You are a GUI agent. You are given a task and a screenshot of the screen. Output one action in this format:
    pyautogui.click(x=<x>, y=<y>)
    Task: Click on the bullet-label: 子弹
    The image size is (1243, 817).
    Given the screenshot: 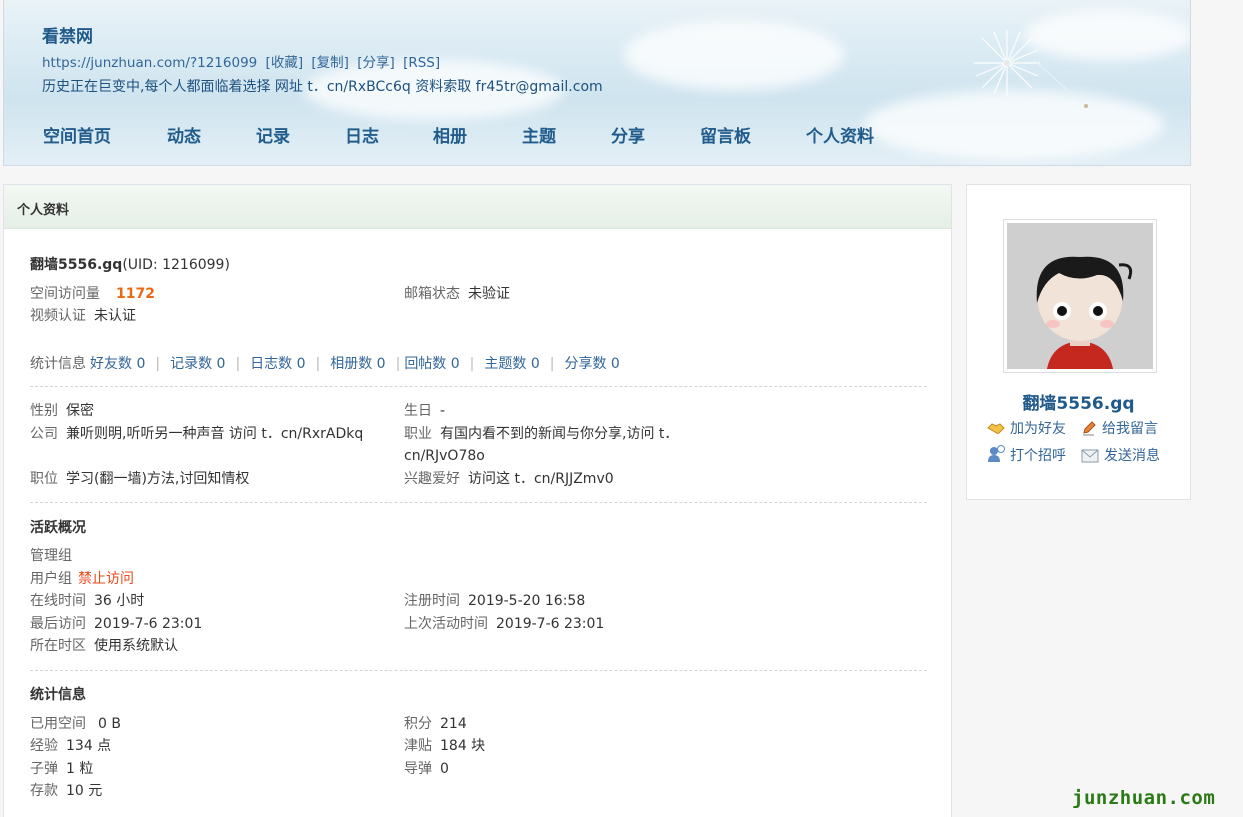 What is the action you would take?
    pyautogui.click(x=44, y=769)
    